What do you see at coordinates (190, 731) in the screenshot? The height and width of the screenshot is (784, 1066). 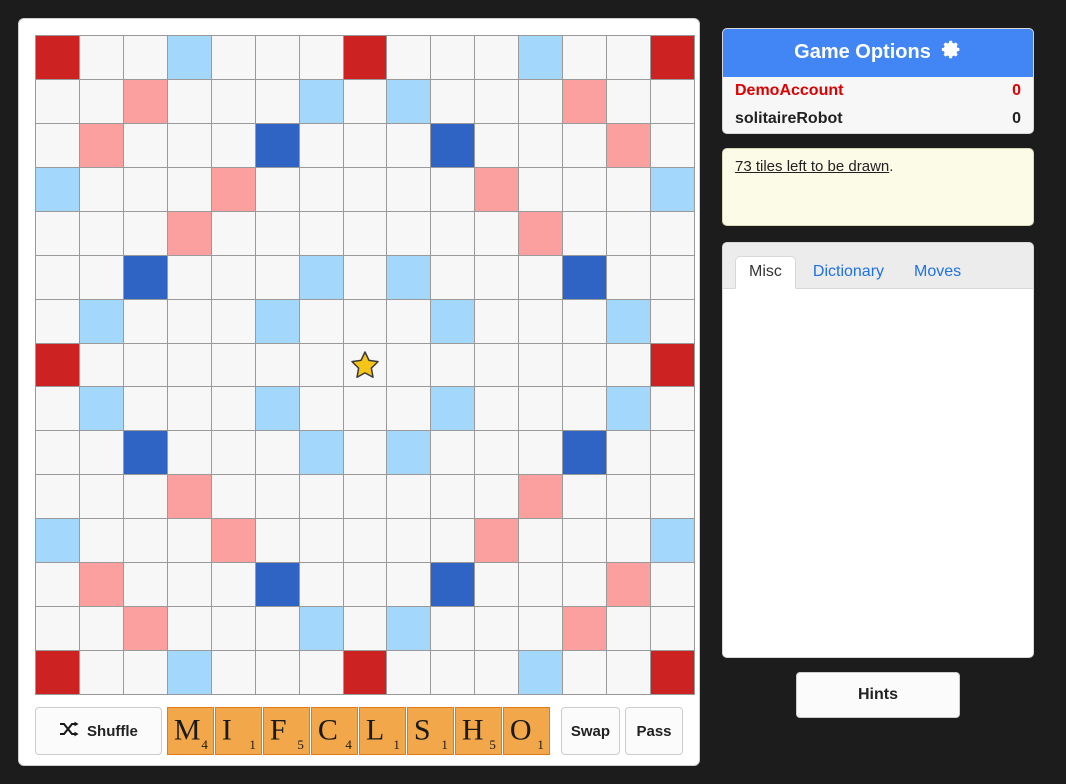 I see `rack-tile: M4` at bounding box center [190, 731].